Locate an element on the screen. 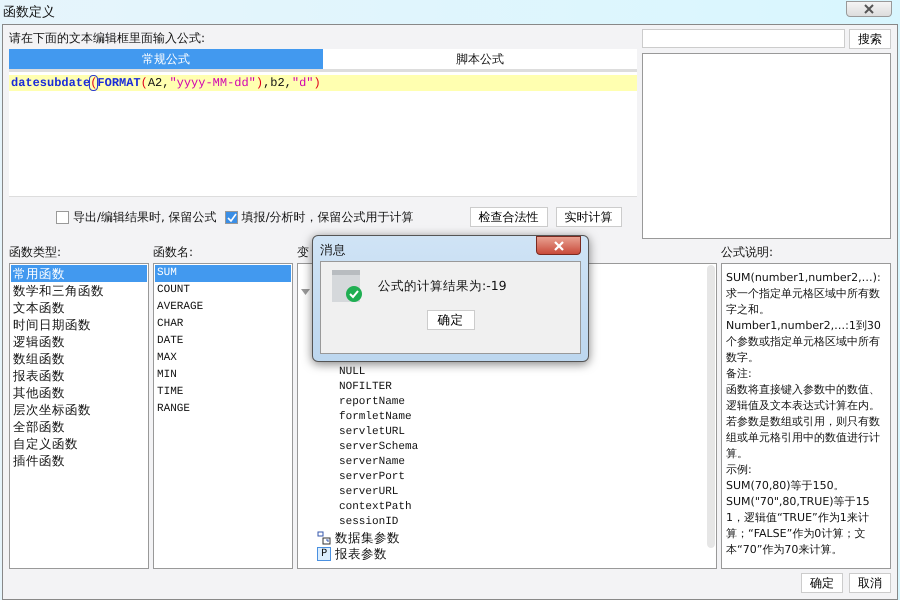 The width and height of the screenshot is (900, 600). tree-item: formletName is located at coordinates (375, 417).